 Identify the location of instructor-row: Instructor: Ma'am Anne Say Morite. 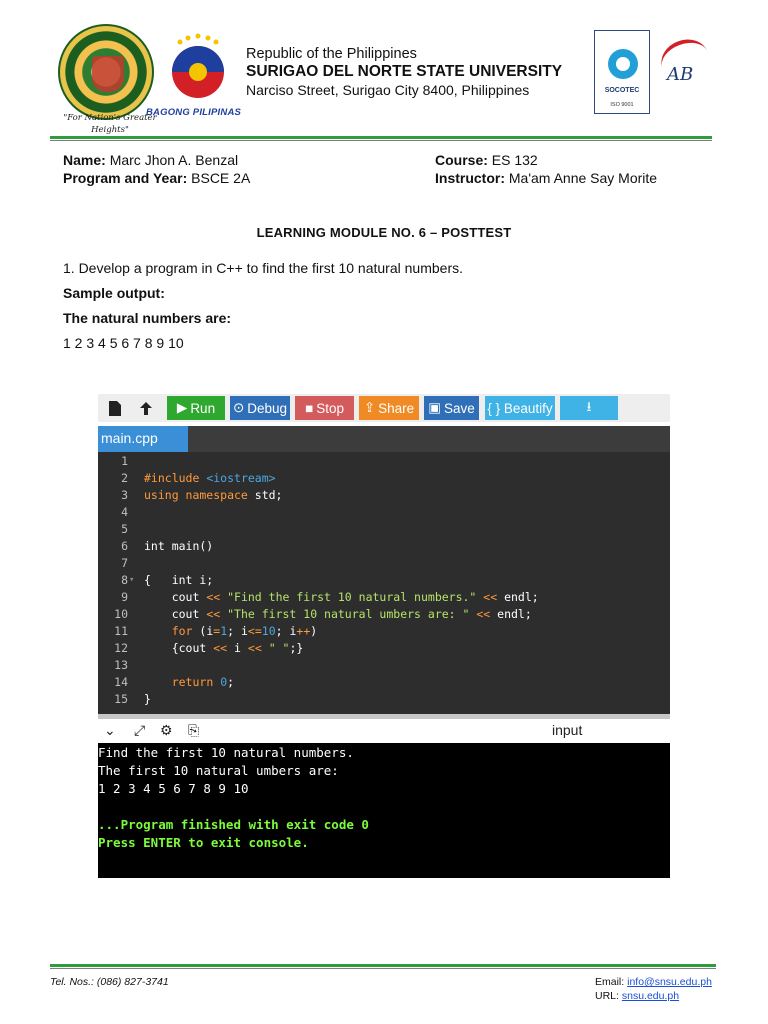
(546, 178).